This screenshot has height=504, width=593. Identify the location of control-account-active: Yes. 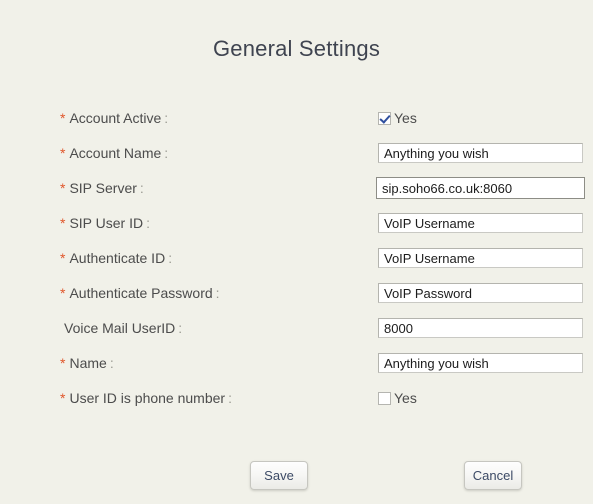
(397, 116).